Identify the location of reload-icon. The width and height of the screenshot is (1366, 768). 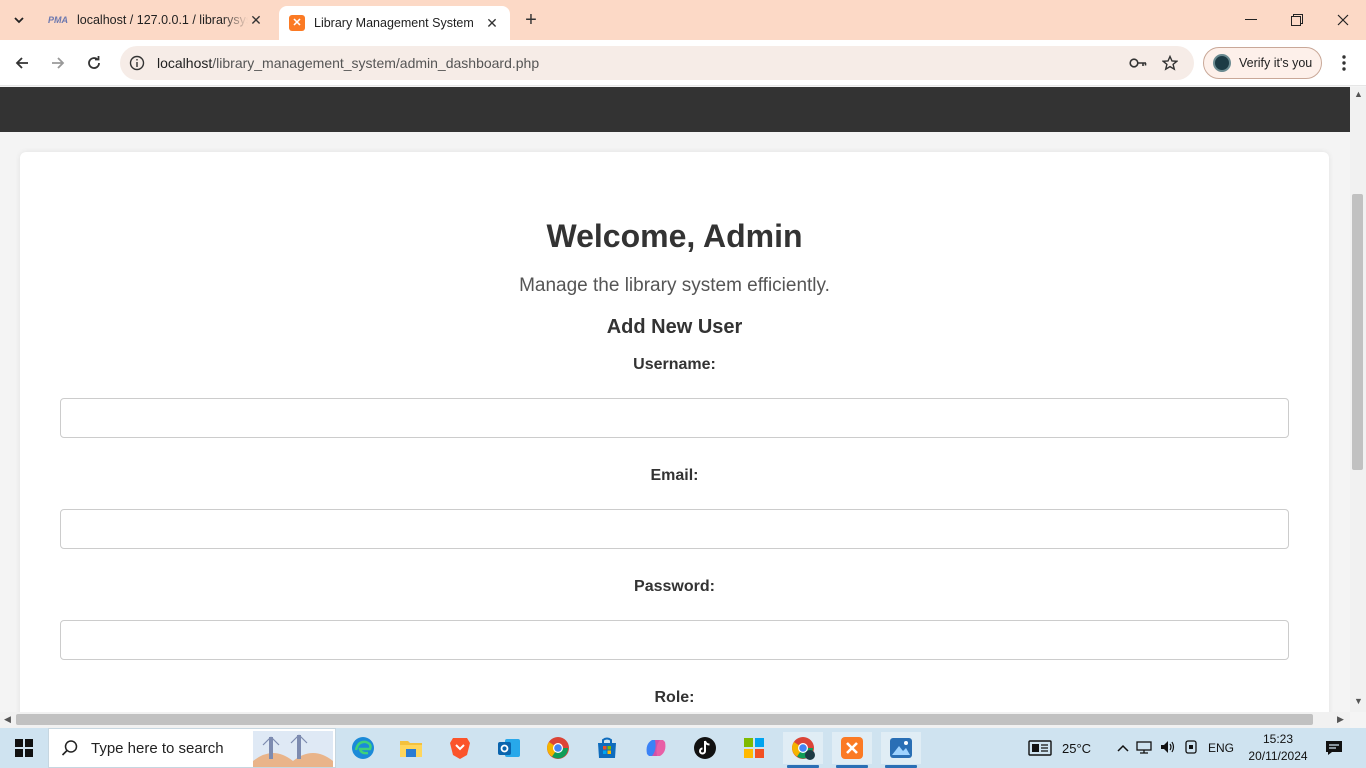
(94, 62).